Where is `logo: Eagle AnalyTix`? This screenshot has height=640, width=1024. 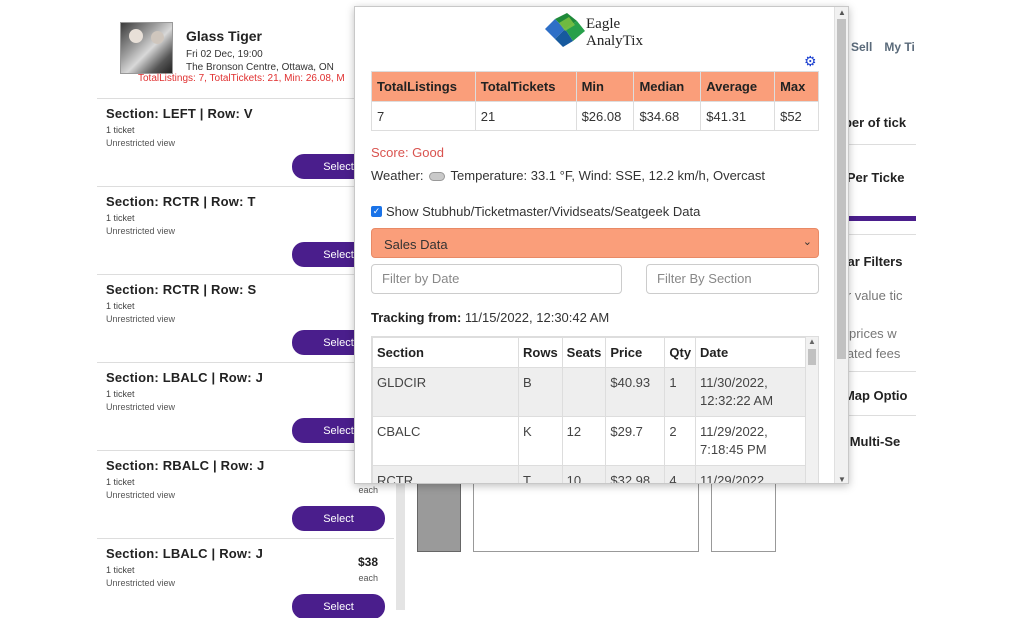
logo: Eagle AnalyTix is located at coordinates (596, 31).